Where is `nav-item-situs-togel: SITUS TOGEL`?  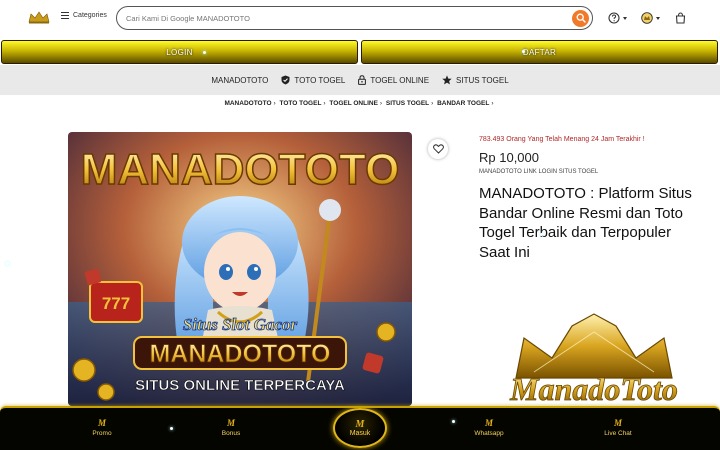
nav-item-situs-togel: SITUS TOGEL is located at coordinates (475, 80).